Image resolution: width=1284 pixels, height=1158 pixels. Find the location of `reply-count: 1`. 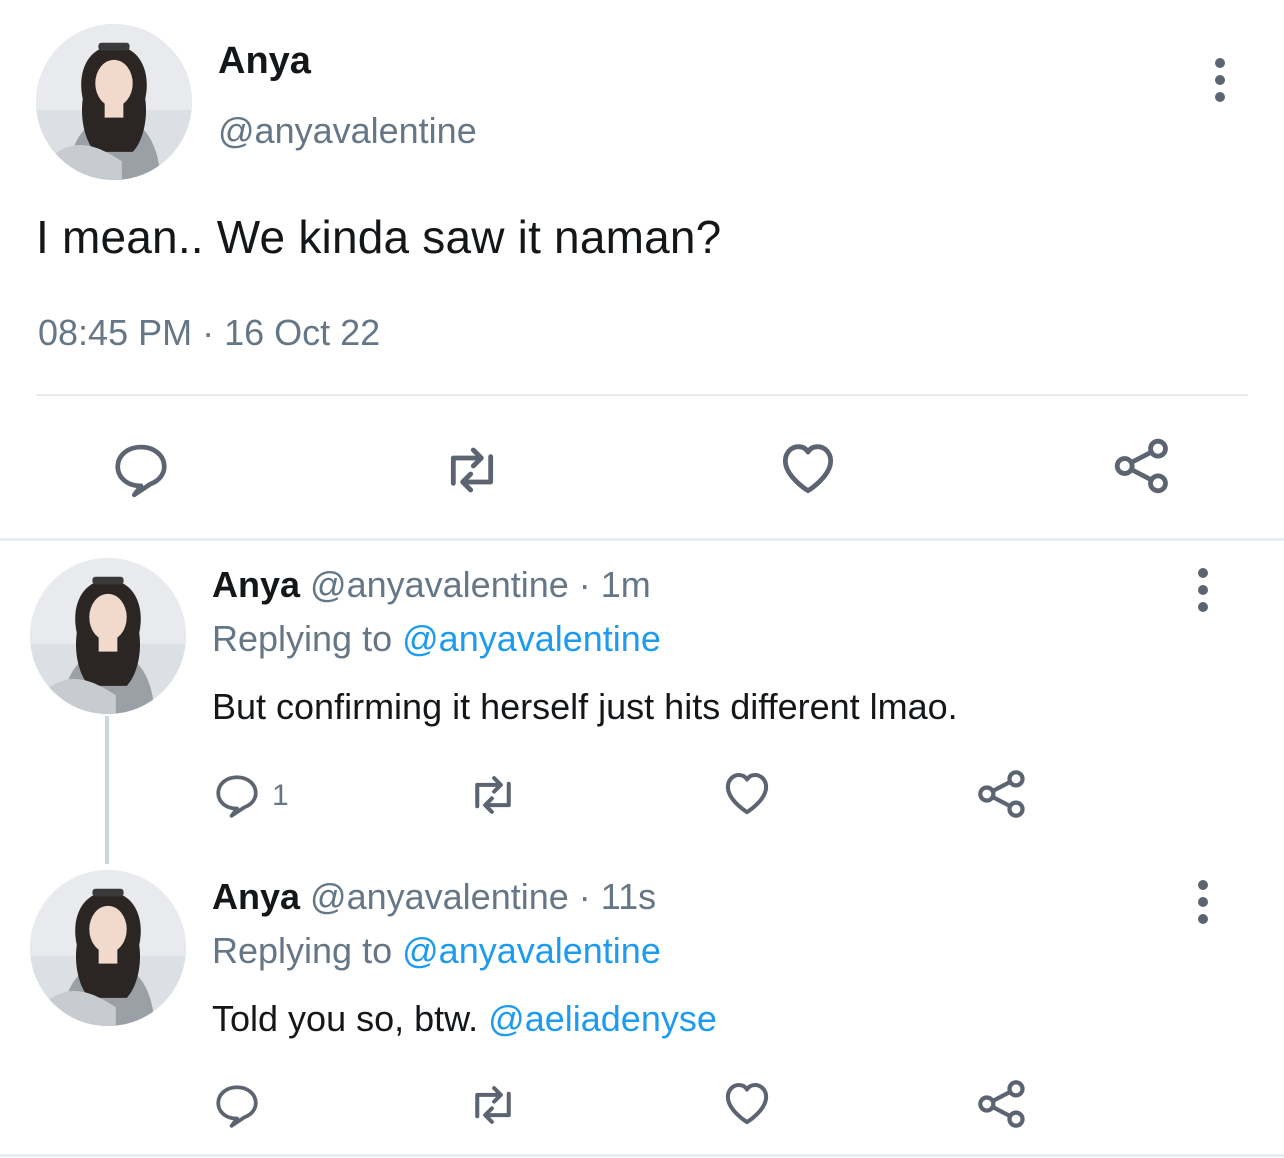

reply-count: 1 is located at coordinates (280, 795).